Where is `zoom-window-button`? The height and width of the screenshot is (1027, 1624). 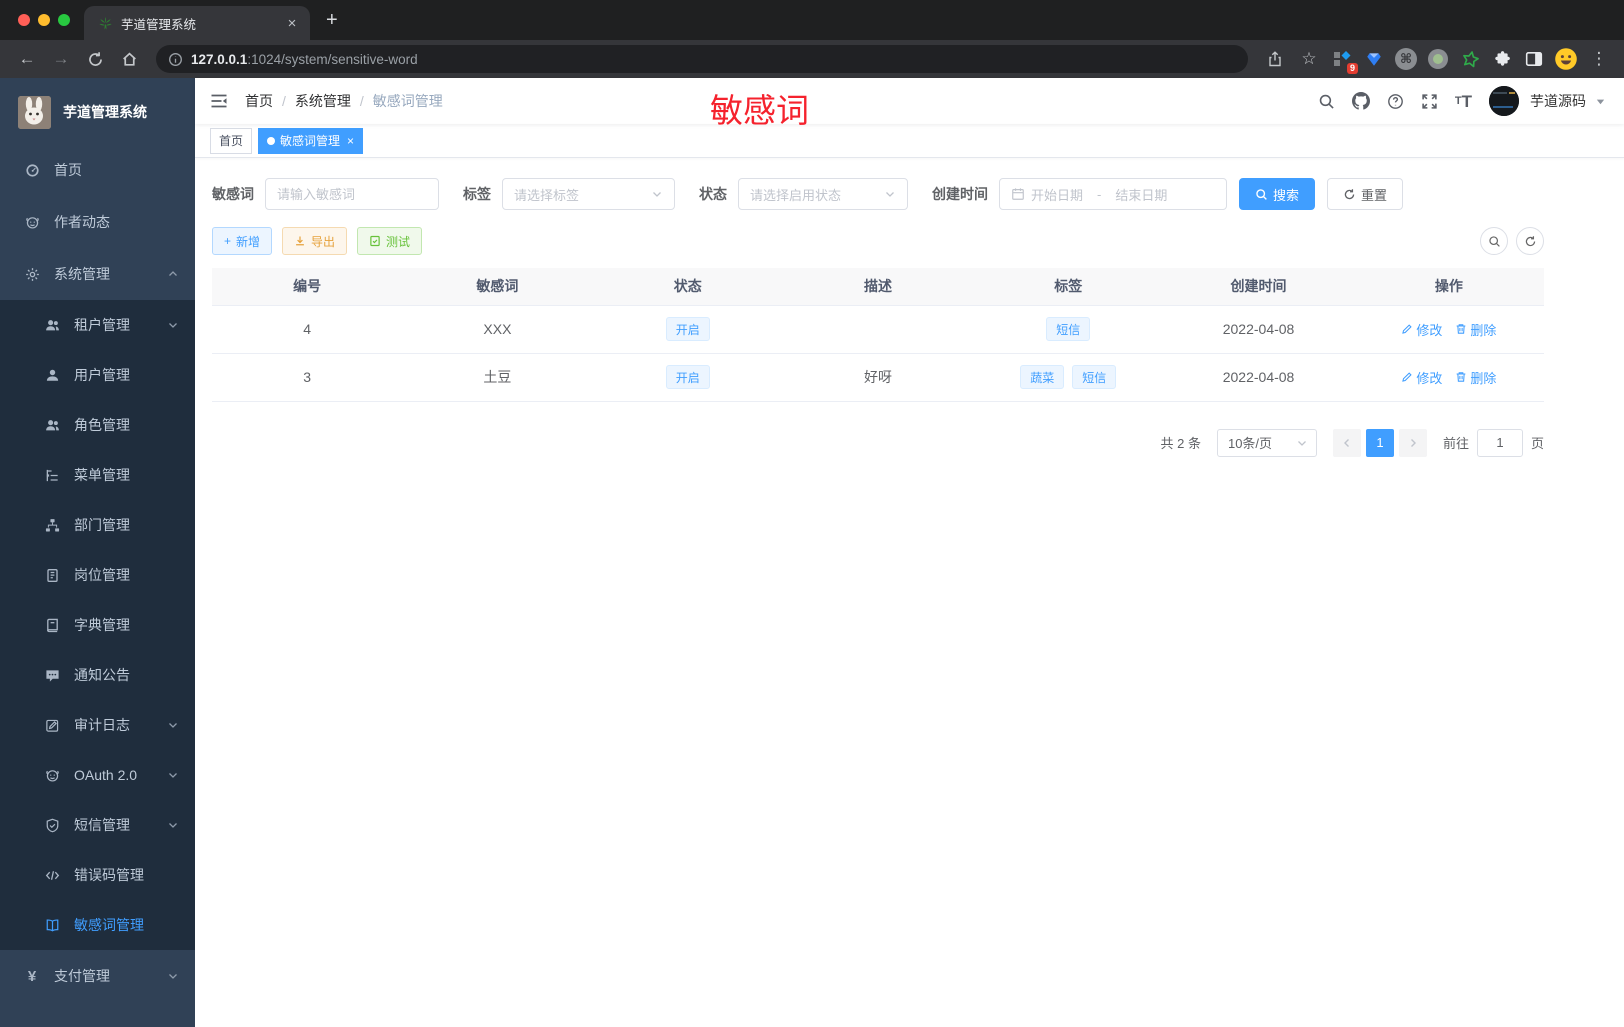 zoom-window-button is located at coordinates (64, 20).